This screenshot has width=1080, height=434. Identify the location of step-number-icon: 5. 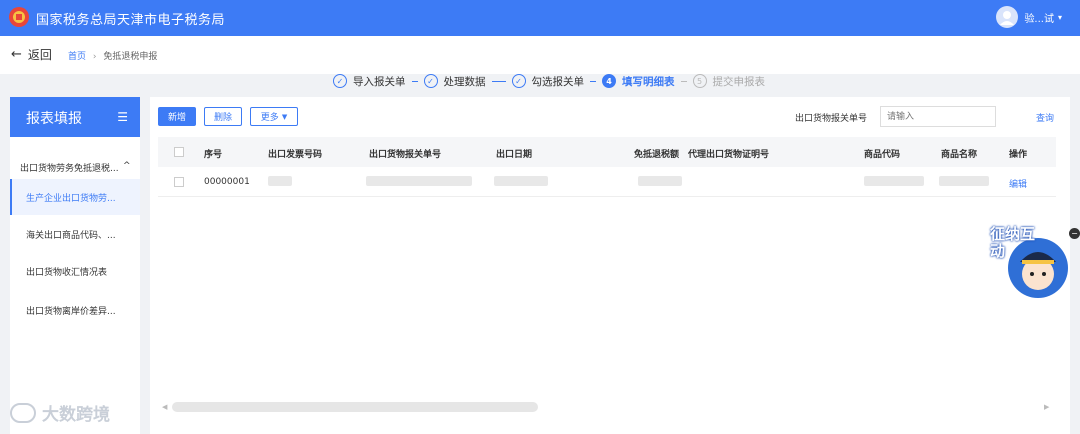
(699, 81).